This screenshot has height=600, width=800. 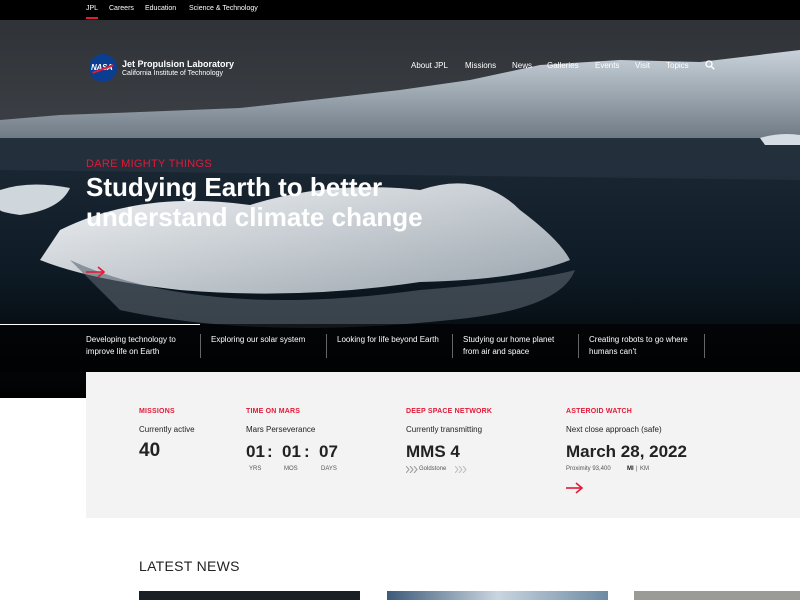 I want to click on mars-months-label: MOS, so click(x=291, y=469).